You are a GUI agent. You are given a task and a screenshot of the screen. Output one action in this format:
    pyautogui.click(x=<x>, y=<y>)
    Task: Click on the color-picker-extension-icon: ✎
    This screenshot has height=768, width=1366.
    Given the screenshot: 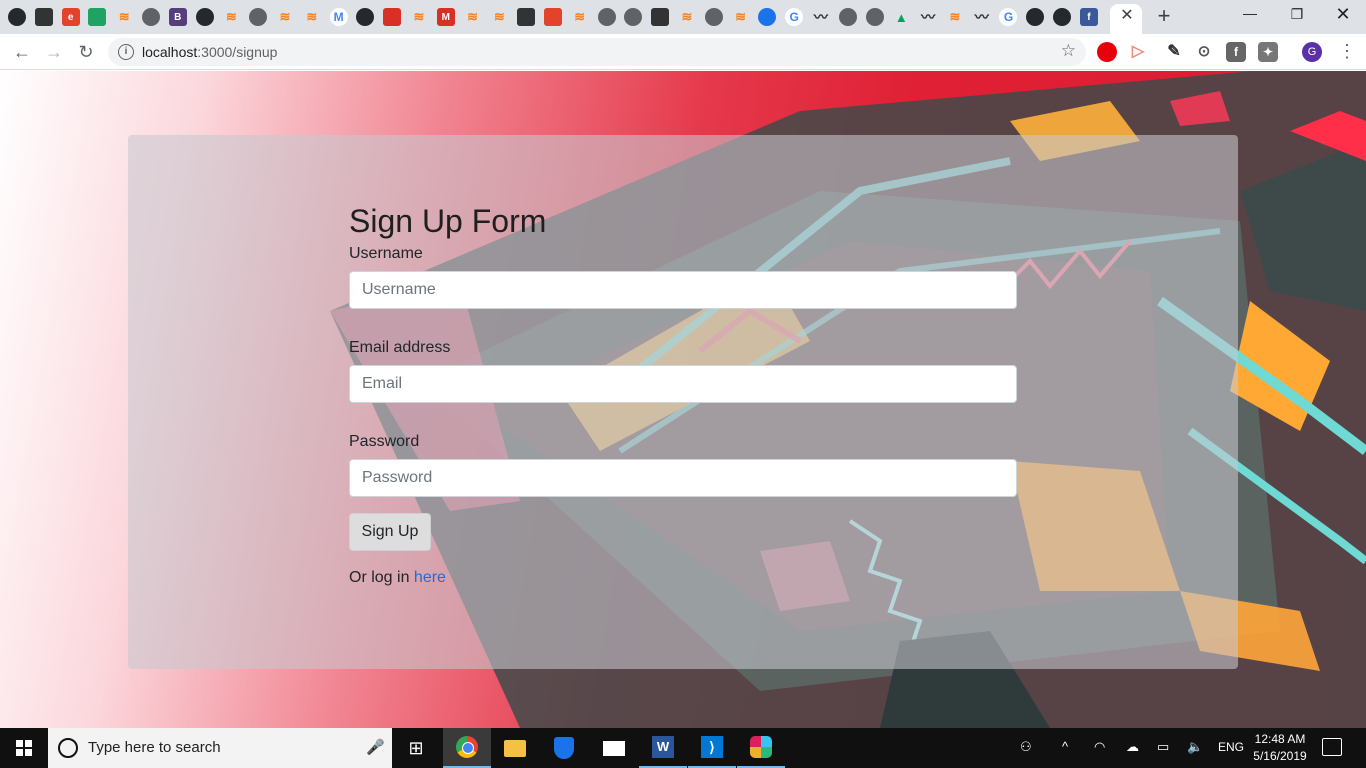 What is the action you would take?
    pyautogui.click(x=1174, y=52)
    